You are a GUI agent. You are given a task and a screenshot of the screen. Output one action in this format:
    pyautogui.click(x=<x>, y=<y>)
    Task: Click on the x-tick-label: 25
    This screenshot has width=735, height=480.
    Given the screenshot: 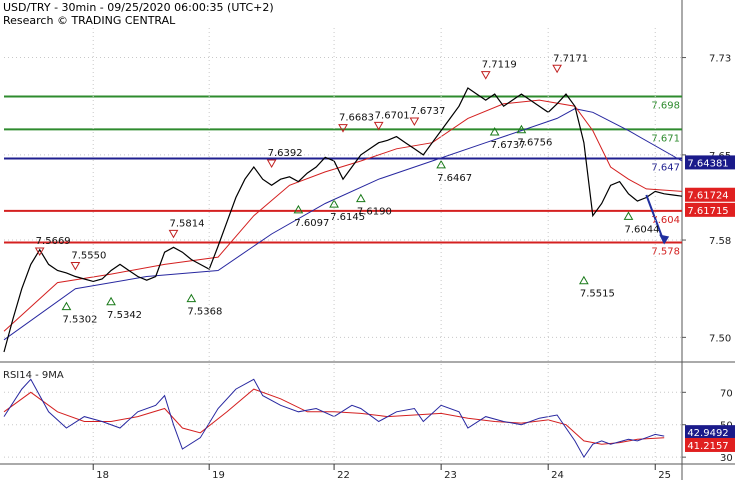 What is the action you would take?
    pyautogui.click(x=664, y=475)
    